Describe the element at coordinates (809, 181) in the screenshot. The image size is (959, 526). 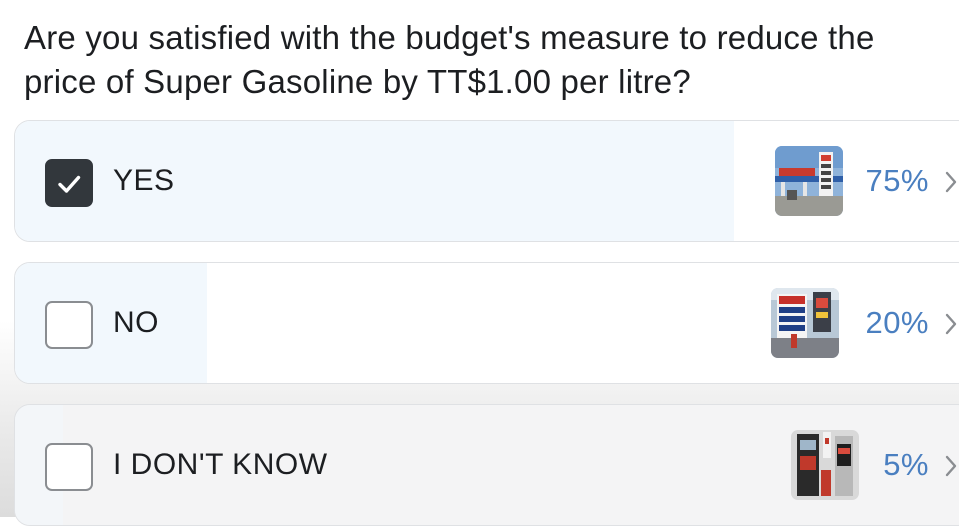
I see `gas-station-thumbnail` at that location.